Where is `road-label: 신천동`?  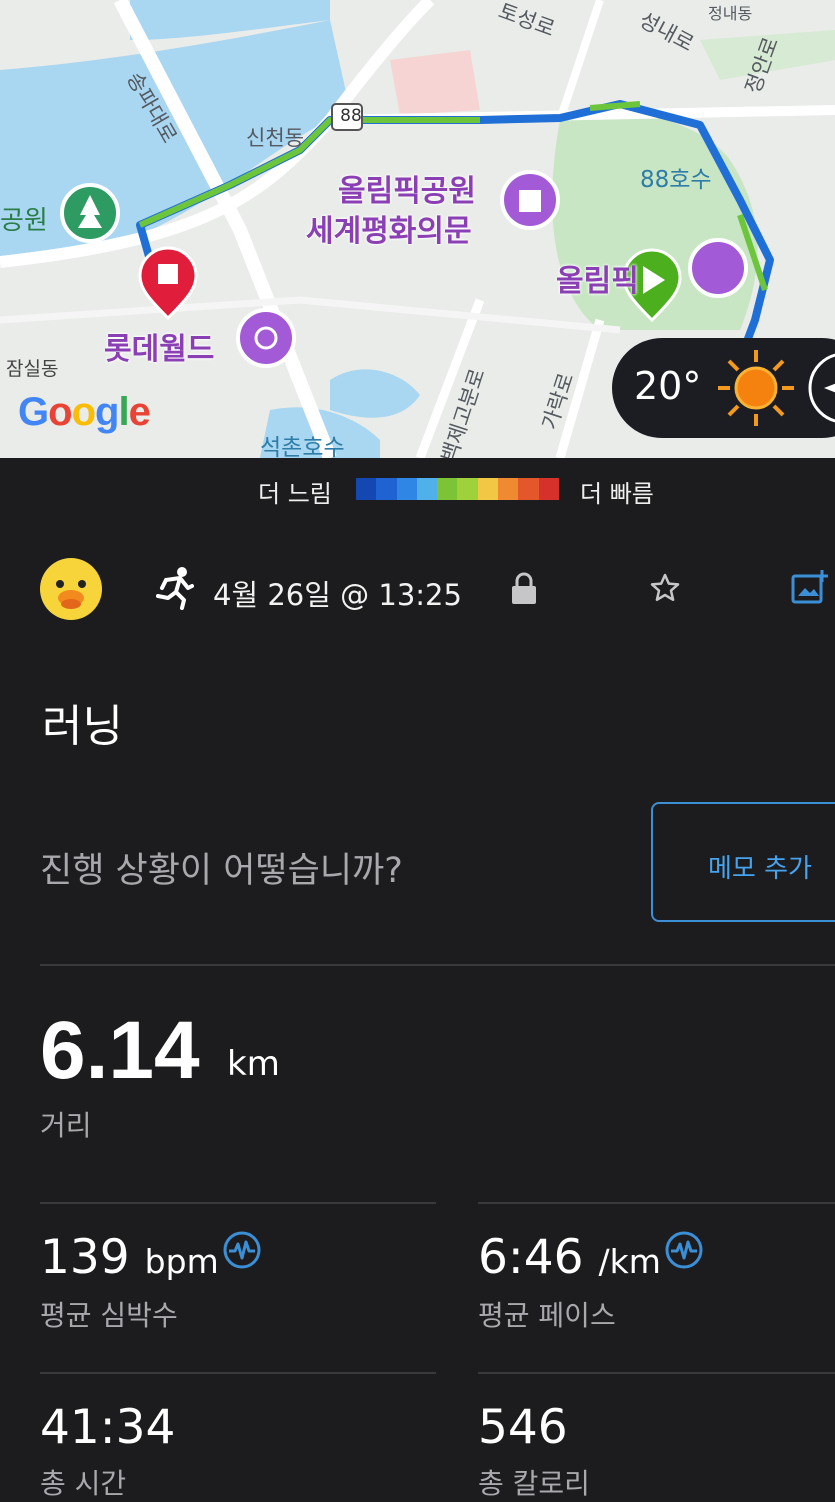
road-label: 신천동 is located at coordinates (275, 138).